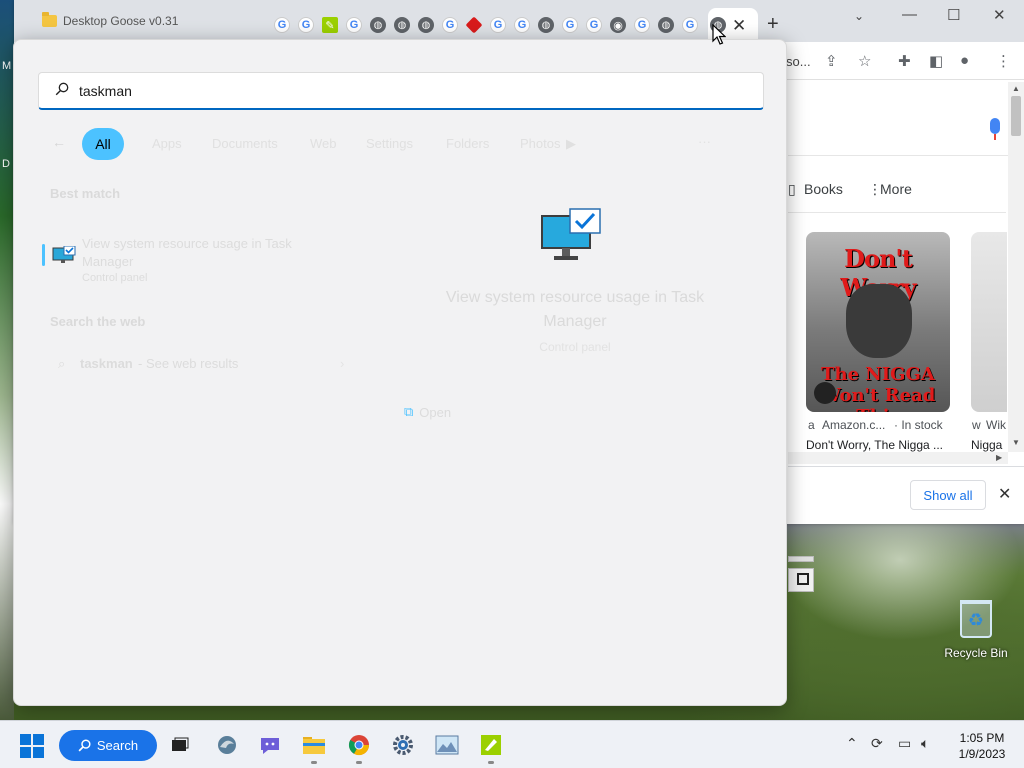 This screenshot has height=768, width=1024. I want to click on tab-chrome-icon: ◉, so click(618, 25).